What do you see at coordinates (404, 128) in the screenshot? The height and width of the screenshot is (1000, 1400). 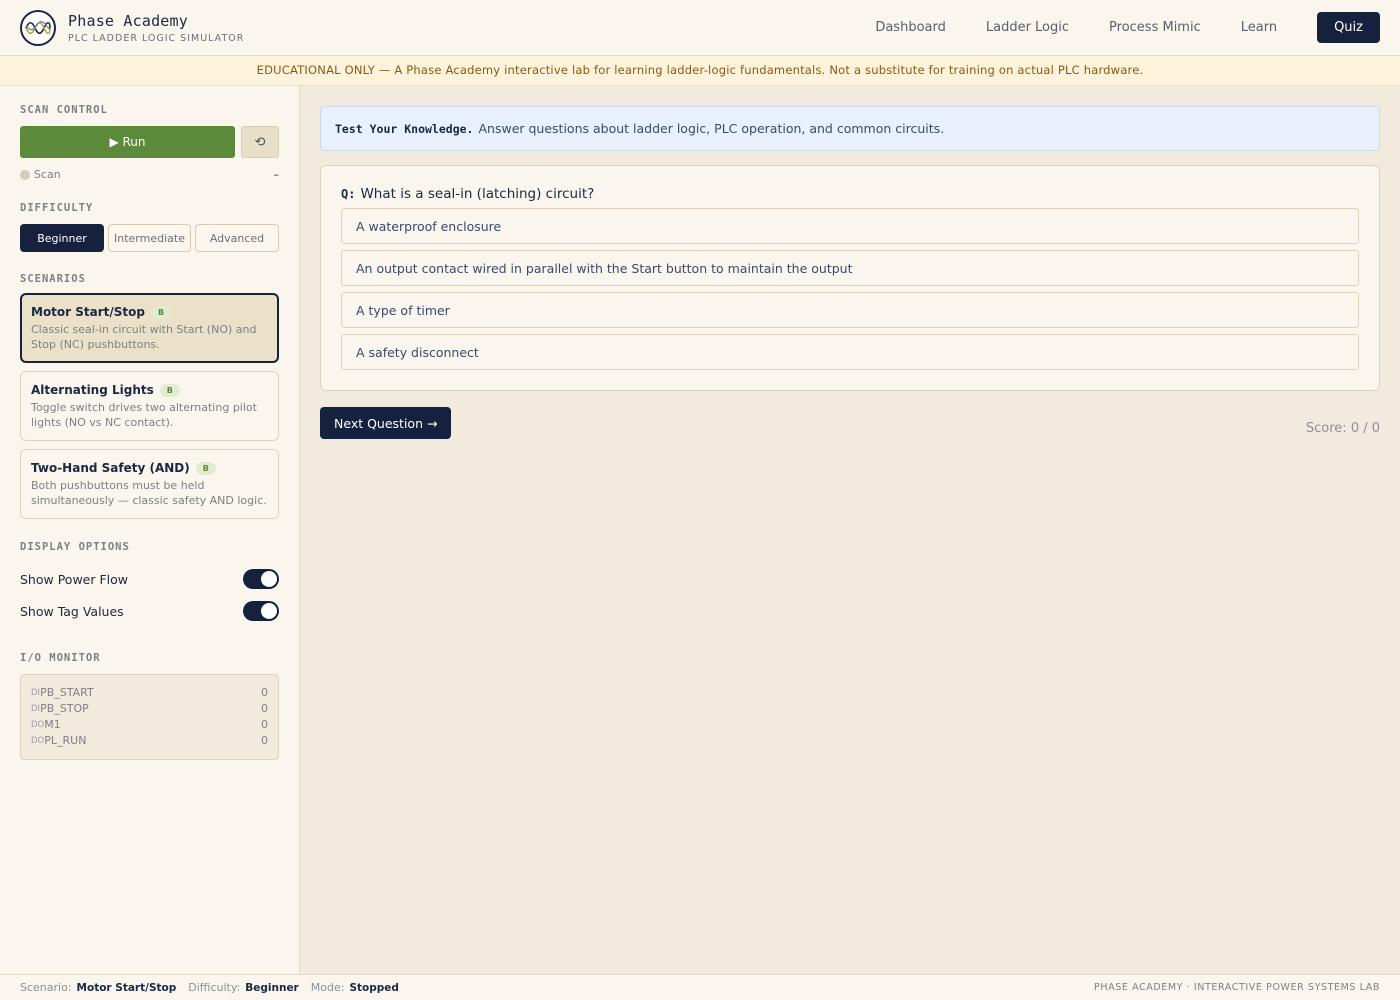 I see `info-heading: Test Your Knowledge.` at bounding box center [404, 128].